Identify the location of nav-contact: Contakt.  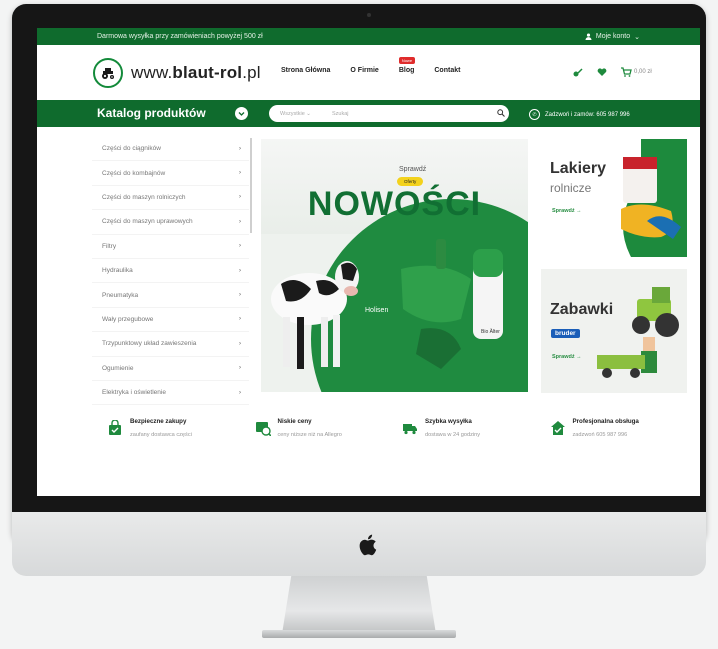
(447, 70).